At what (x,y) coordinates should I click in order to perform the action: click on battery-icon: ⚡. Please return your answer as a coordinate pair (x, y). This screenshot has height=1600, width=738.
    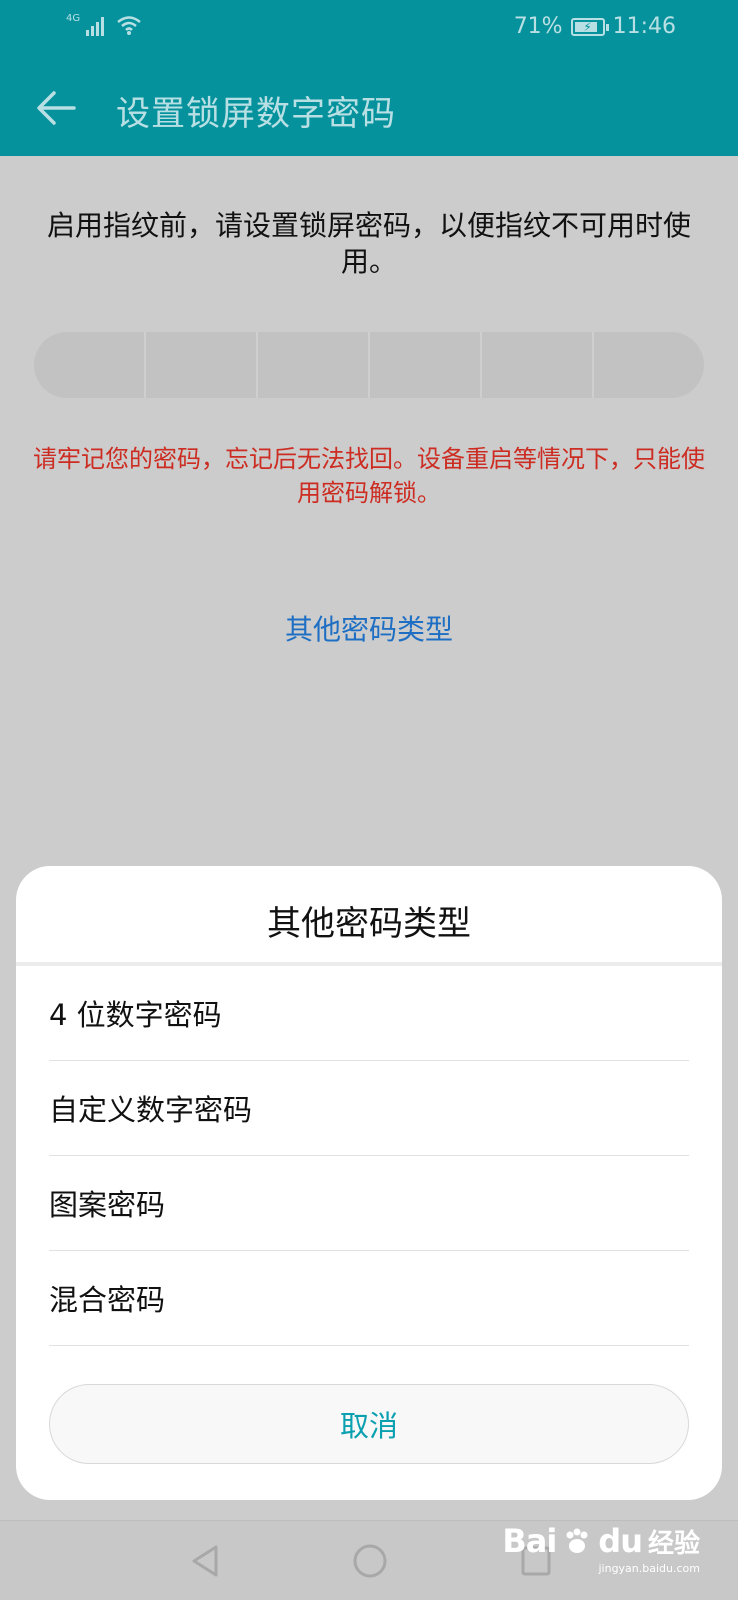
    Looking at the image, I should click on (589, 26).